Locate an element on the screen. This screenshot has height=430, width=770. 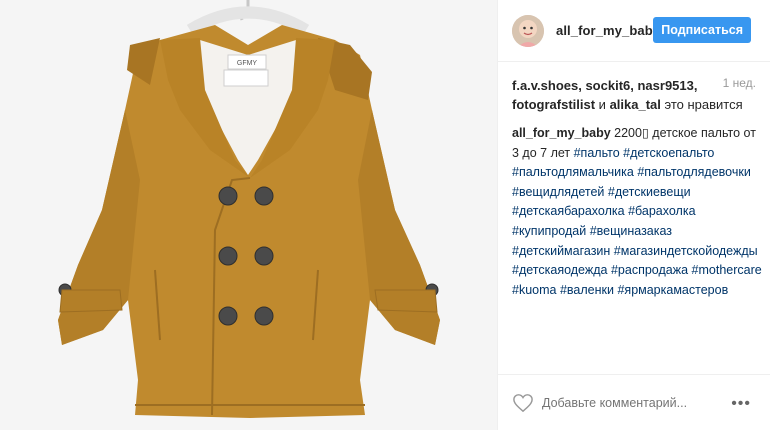
hashtag-link: #детскиймагазин is located at coordinates (561, 251).